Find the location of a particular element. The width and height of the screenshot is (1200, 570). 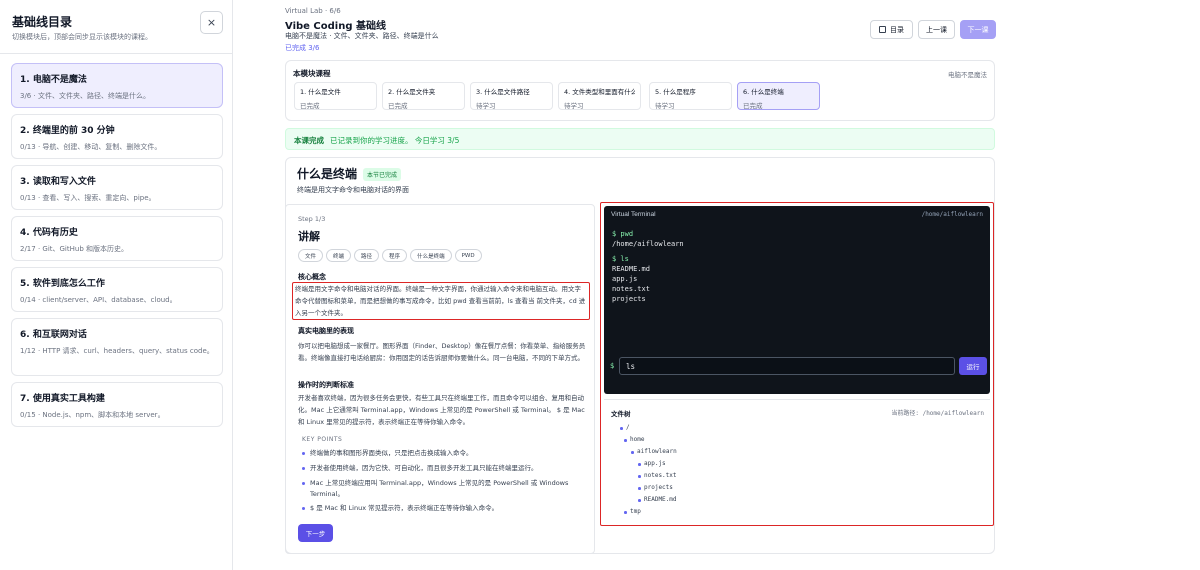

page-title: Vibe Coding 基础线 is located at coordinates (335, 26).